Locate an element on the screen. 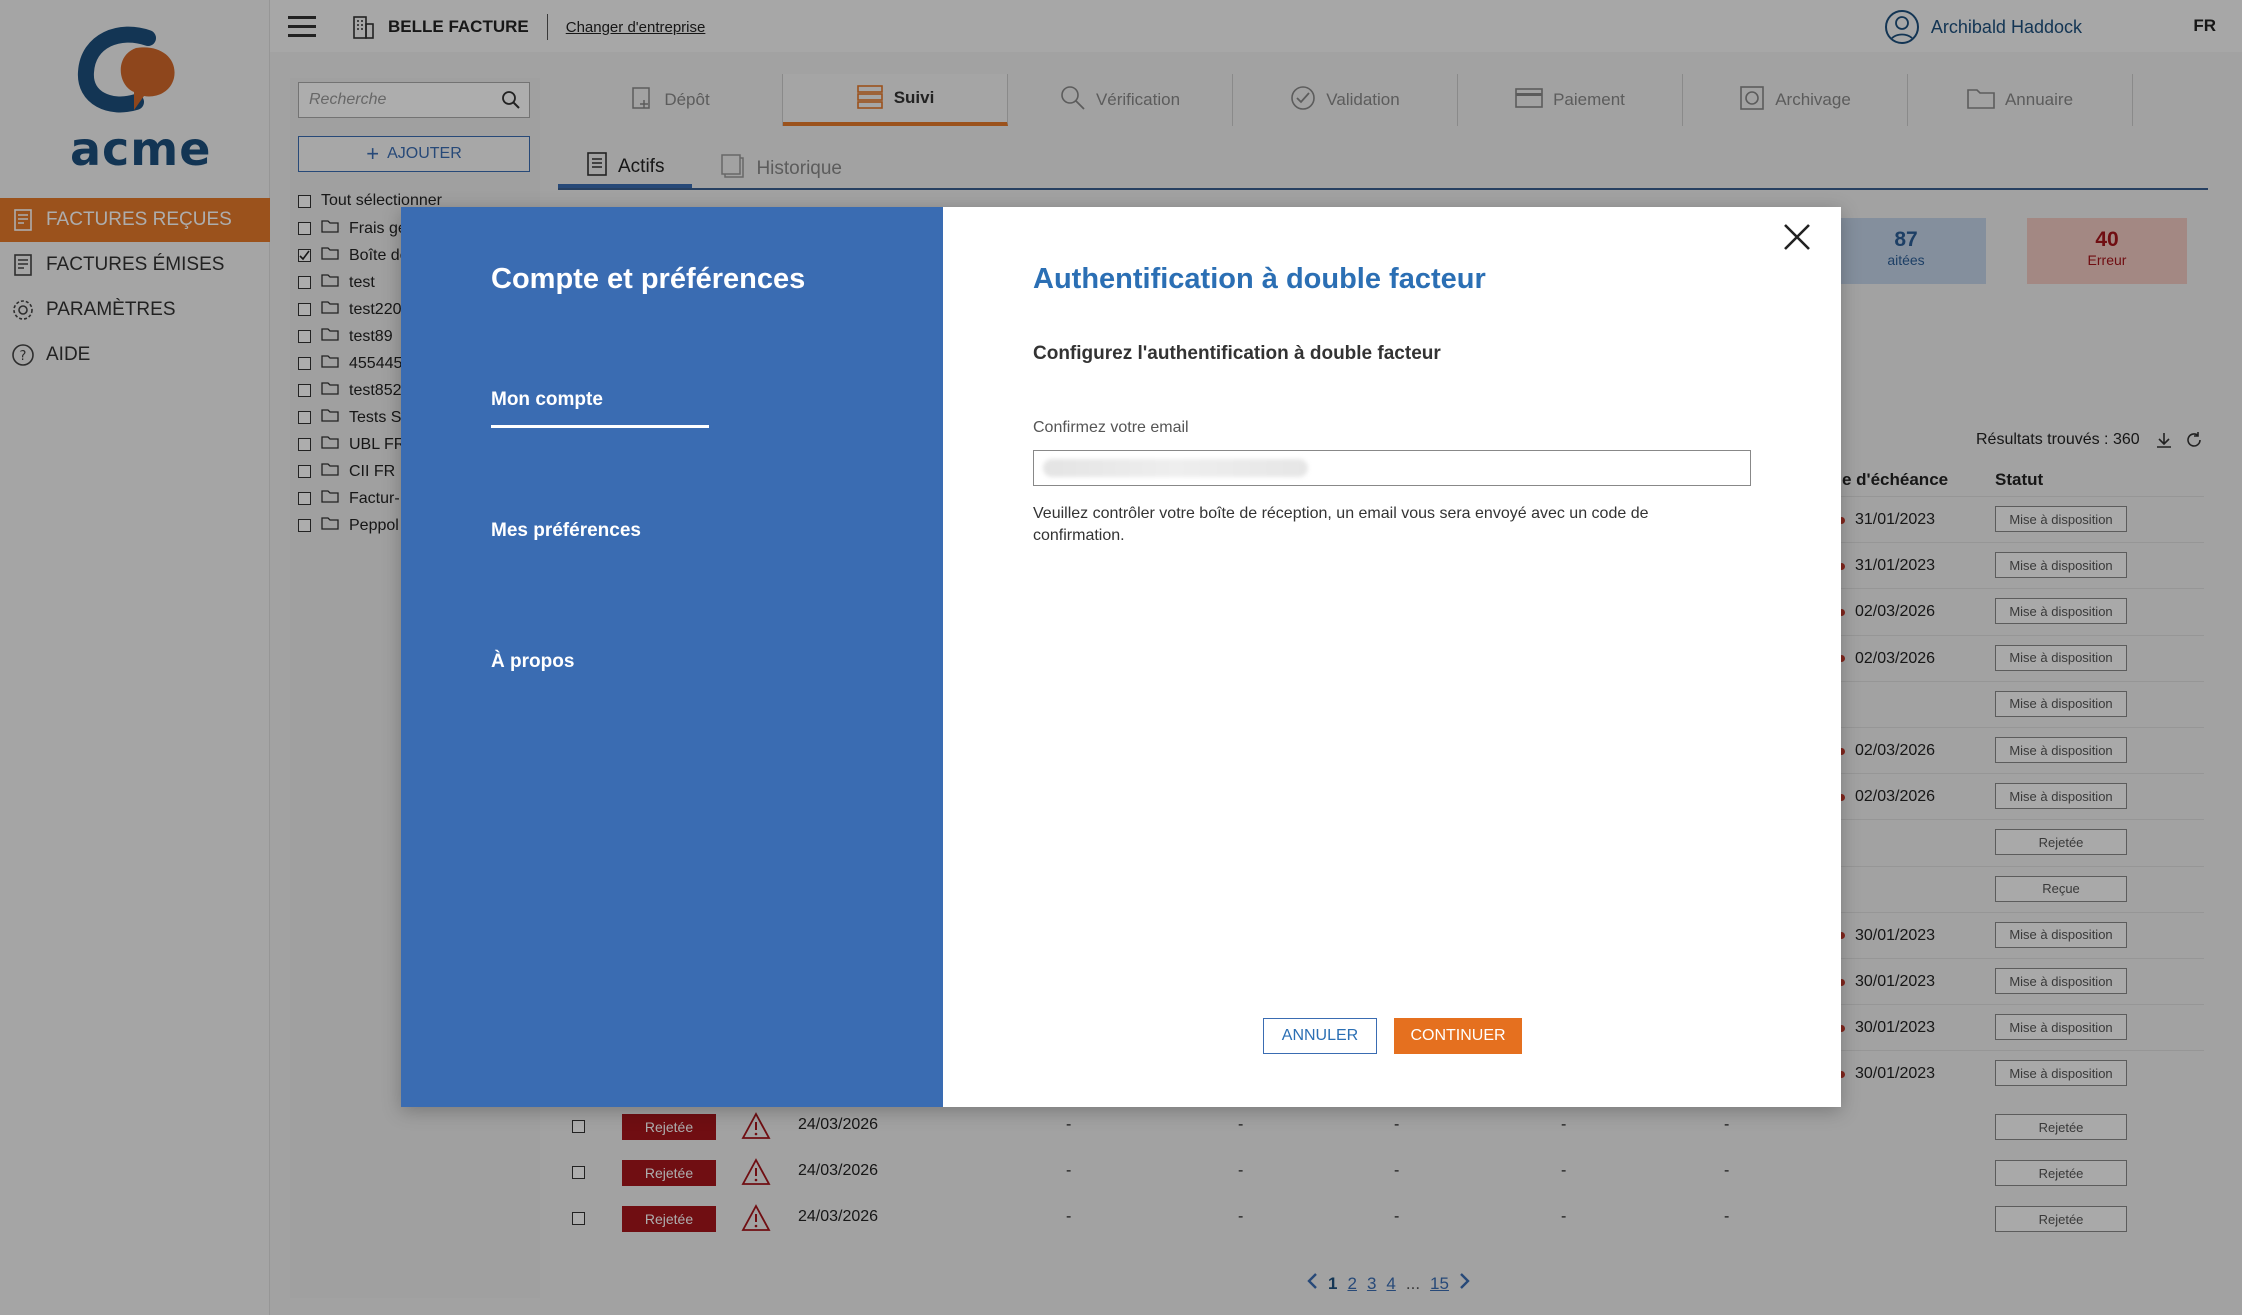  modal-nav-a-propos: À propos is located at coordinates (532, 662).